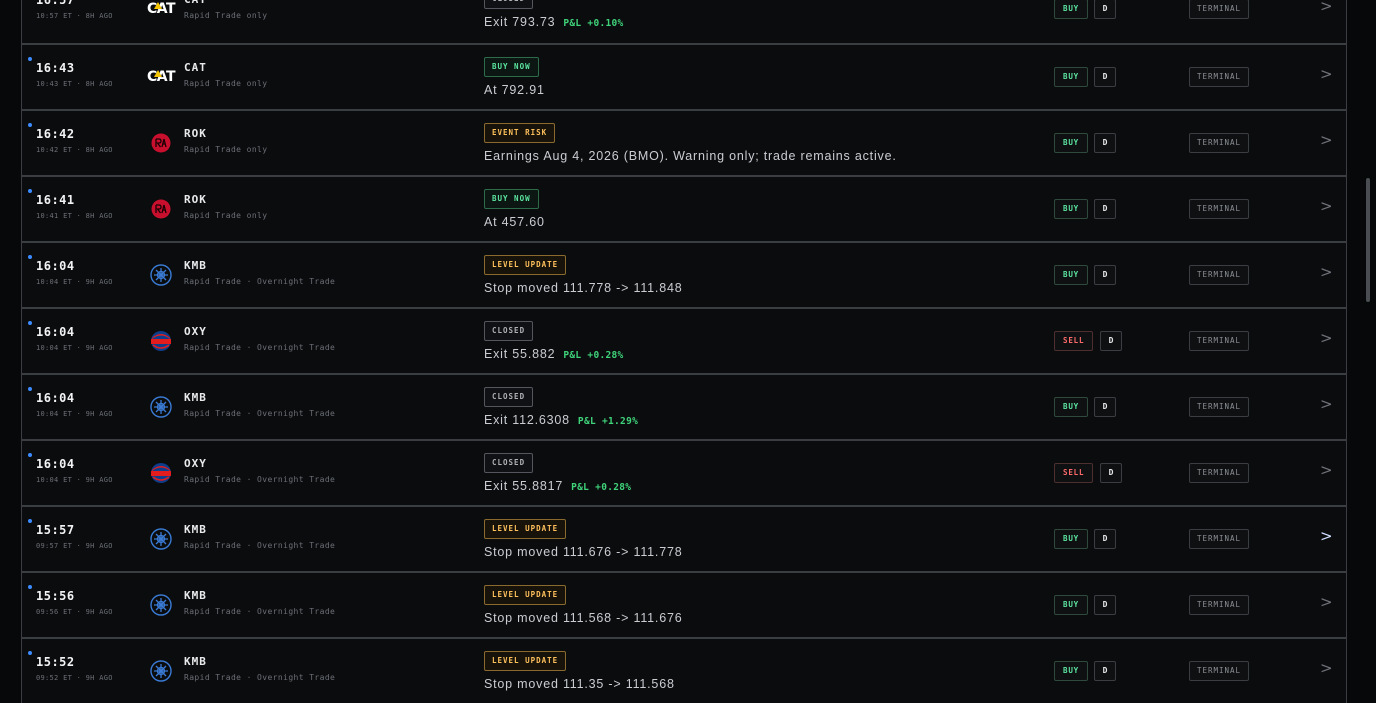  I want to click on alert-detail: At 457.60, so click(514, 222).